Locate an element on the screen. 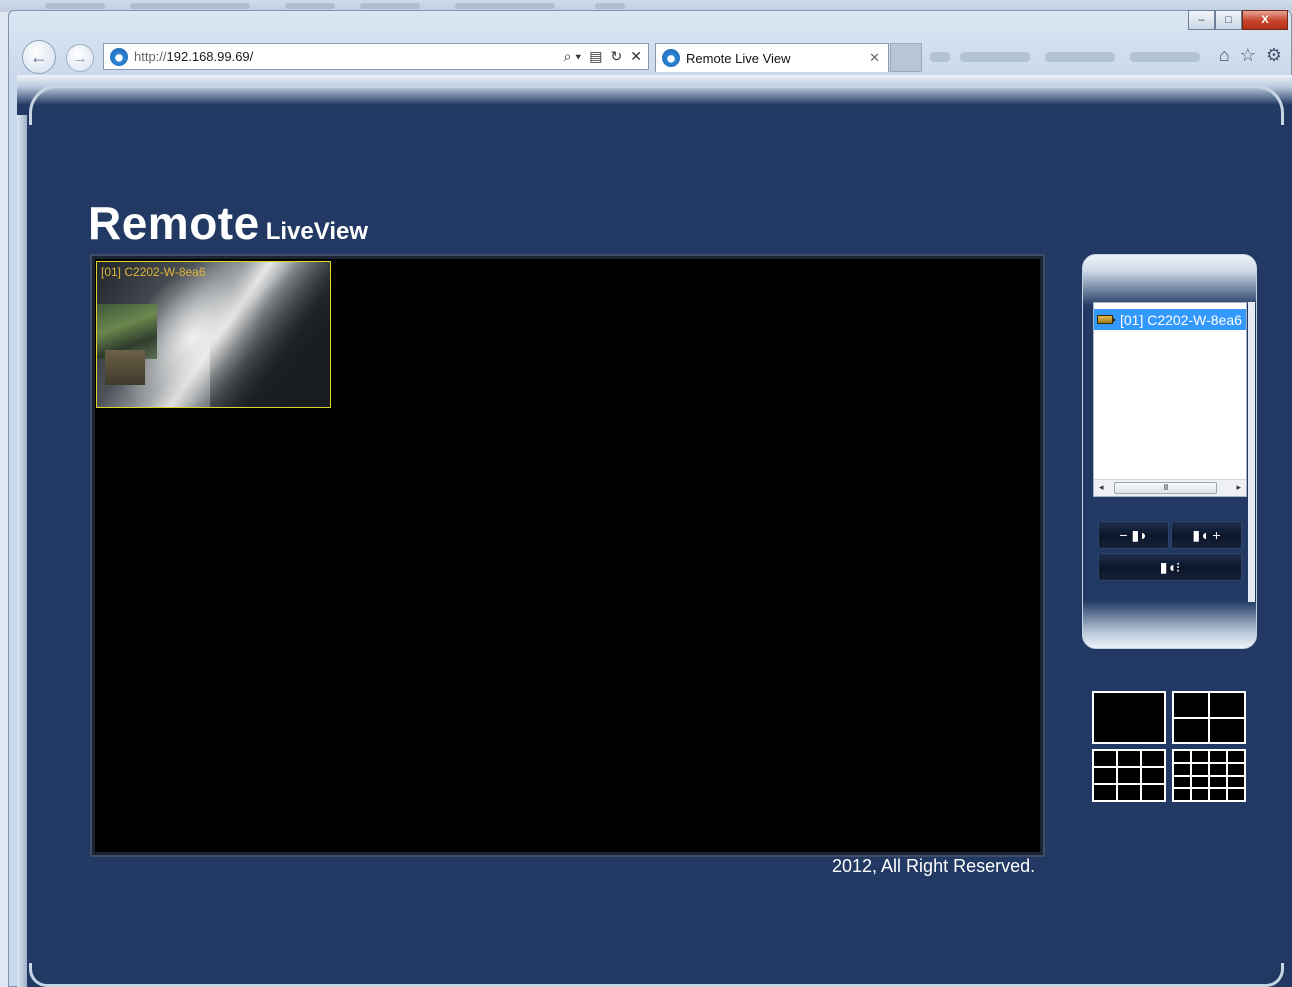 The width and height of the screenshot is (1292, 987). panel-scroll-strip is located at coordinates (1251, 452).